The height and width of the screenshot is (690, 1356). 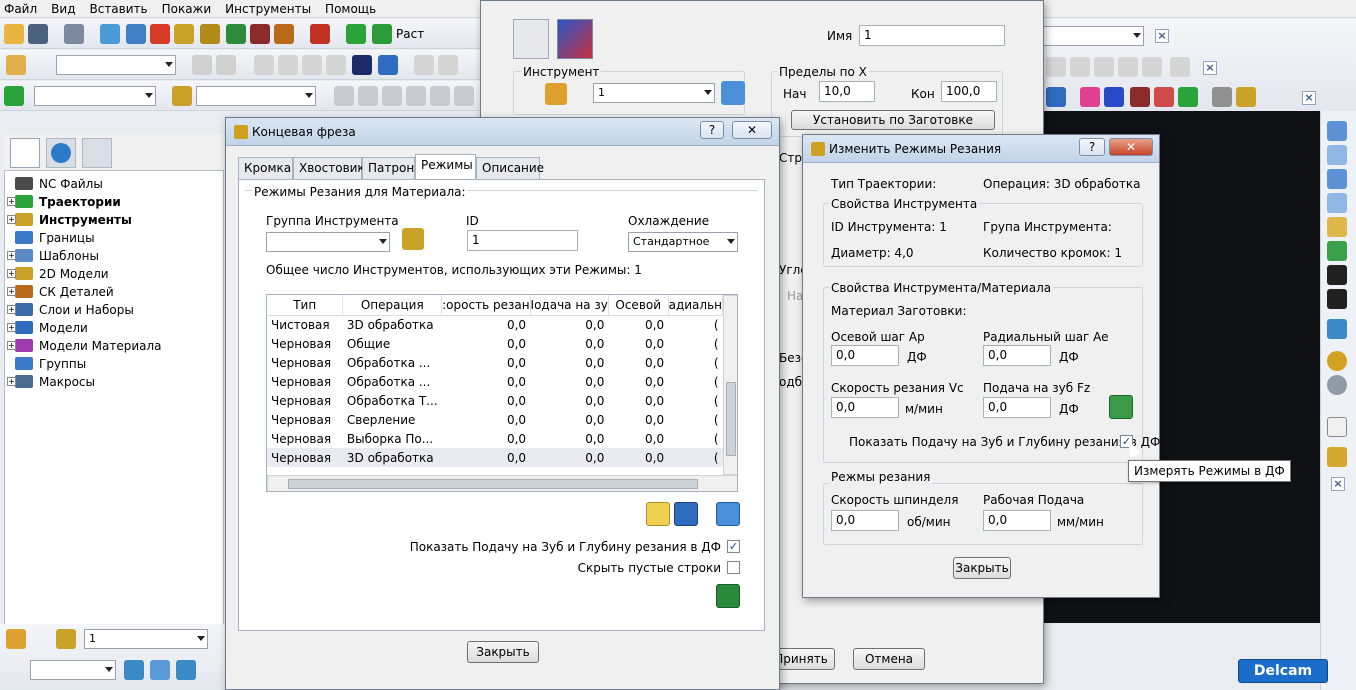 What do you see at coordinates (1222, 97) in the screenshot?
I see `feed-icon` at bounding box center [1222, 97].